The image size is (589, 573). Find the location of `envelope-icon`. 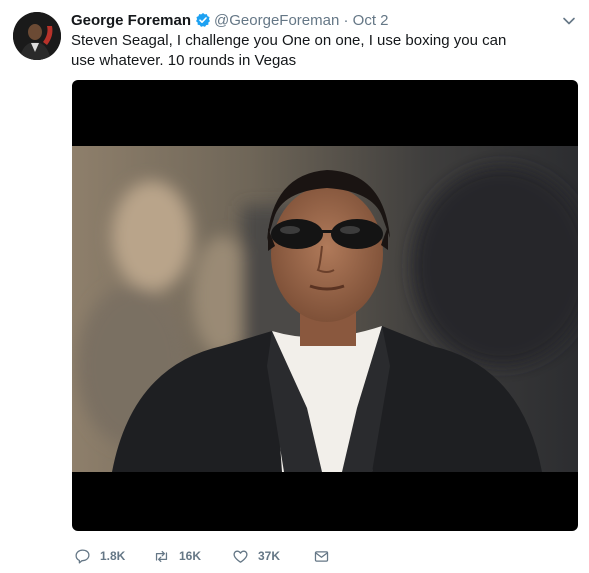

envelope-icon is located at coordinates (321, 556).